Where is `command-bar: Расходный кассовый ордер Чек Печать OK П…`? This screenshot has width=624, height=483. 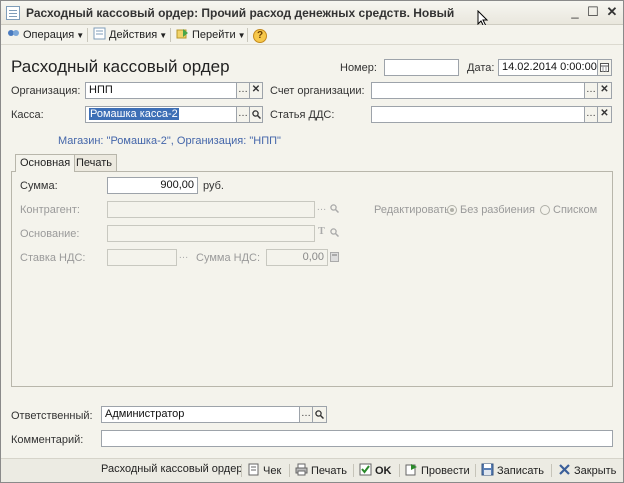 command-bar: Расходный кассовый ордер Чек Печать OK П… is located at coordinates (312, 470).